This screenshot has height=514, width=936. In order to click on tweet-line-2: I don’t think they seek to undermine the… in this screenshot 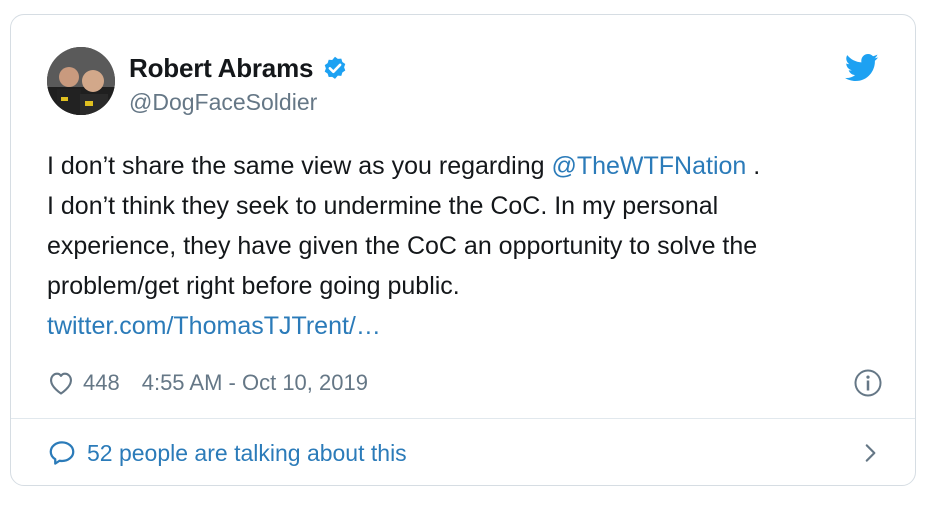, I will do `click(383, 206)`.